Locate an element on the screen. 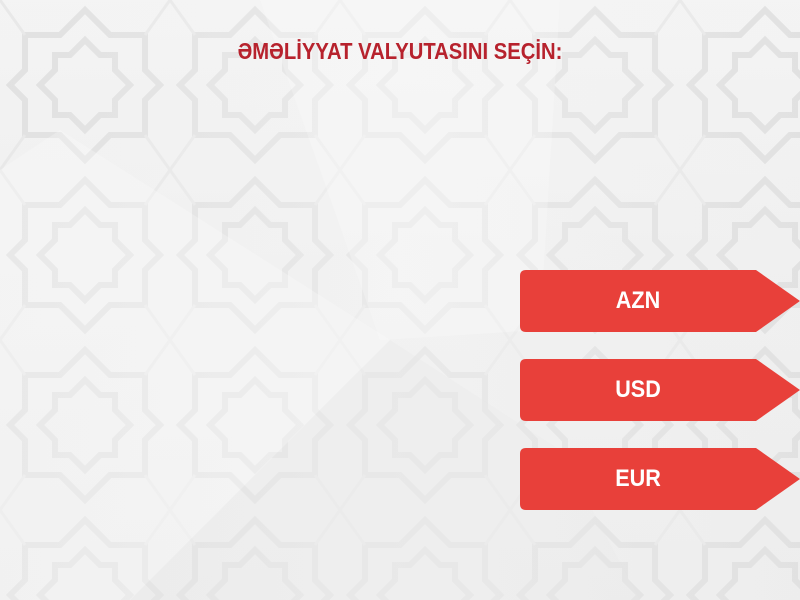  currency-label: EUR is located at coordinates (638, 478).